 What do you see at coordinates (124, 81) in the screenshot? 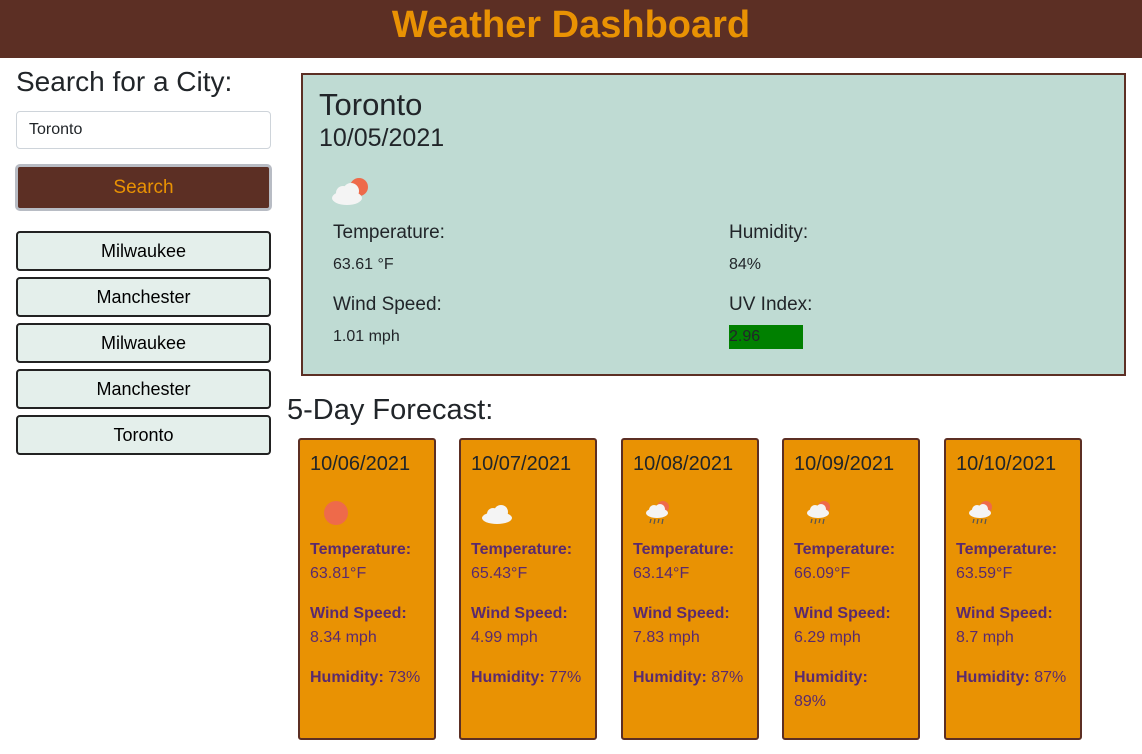
I see `search-heading: Search for a City:` at bounding box center [124, 81].